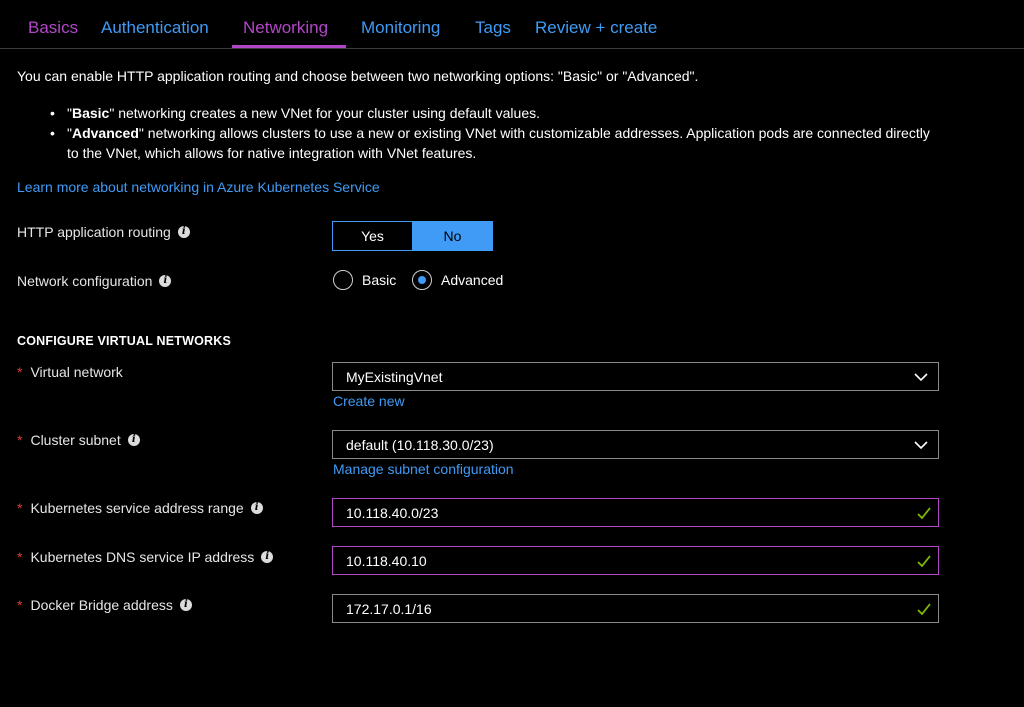 Image resolution: width=1024 pixels, height=707 pixels. Describe the element at coordinates (400, 28) in the screenshot. I see `tab-monitoring: Monitoring` at that location.